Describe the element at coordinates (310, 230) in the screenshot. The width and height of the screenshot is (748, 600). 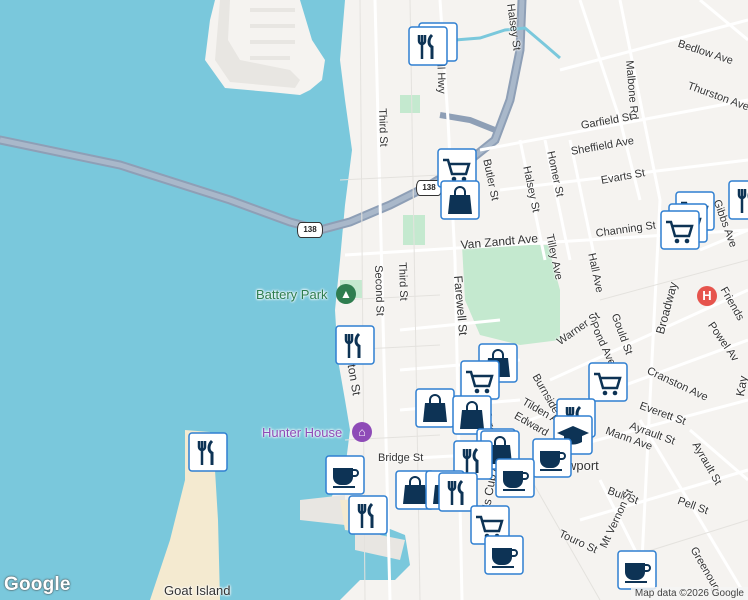
I see `route-shield: 138` at that location.